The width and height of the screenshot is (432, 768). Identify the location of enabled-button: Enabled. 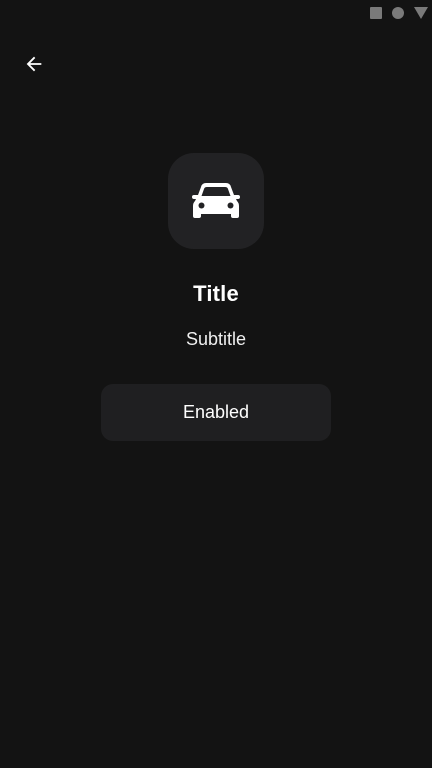
(216, 412).